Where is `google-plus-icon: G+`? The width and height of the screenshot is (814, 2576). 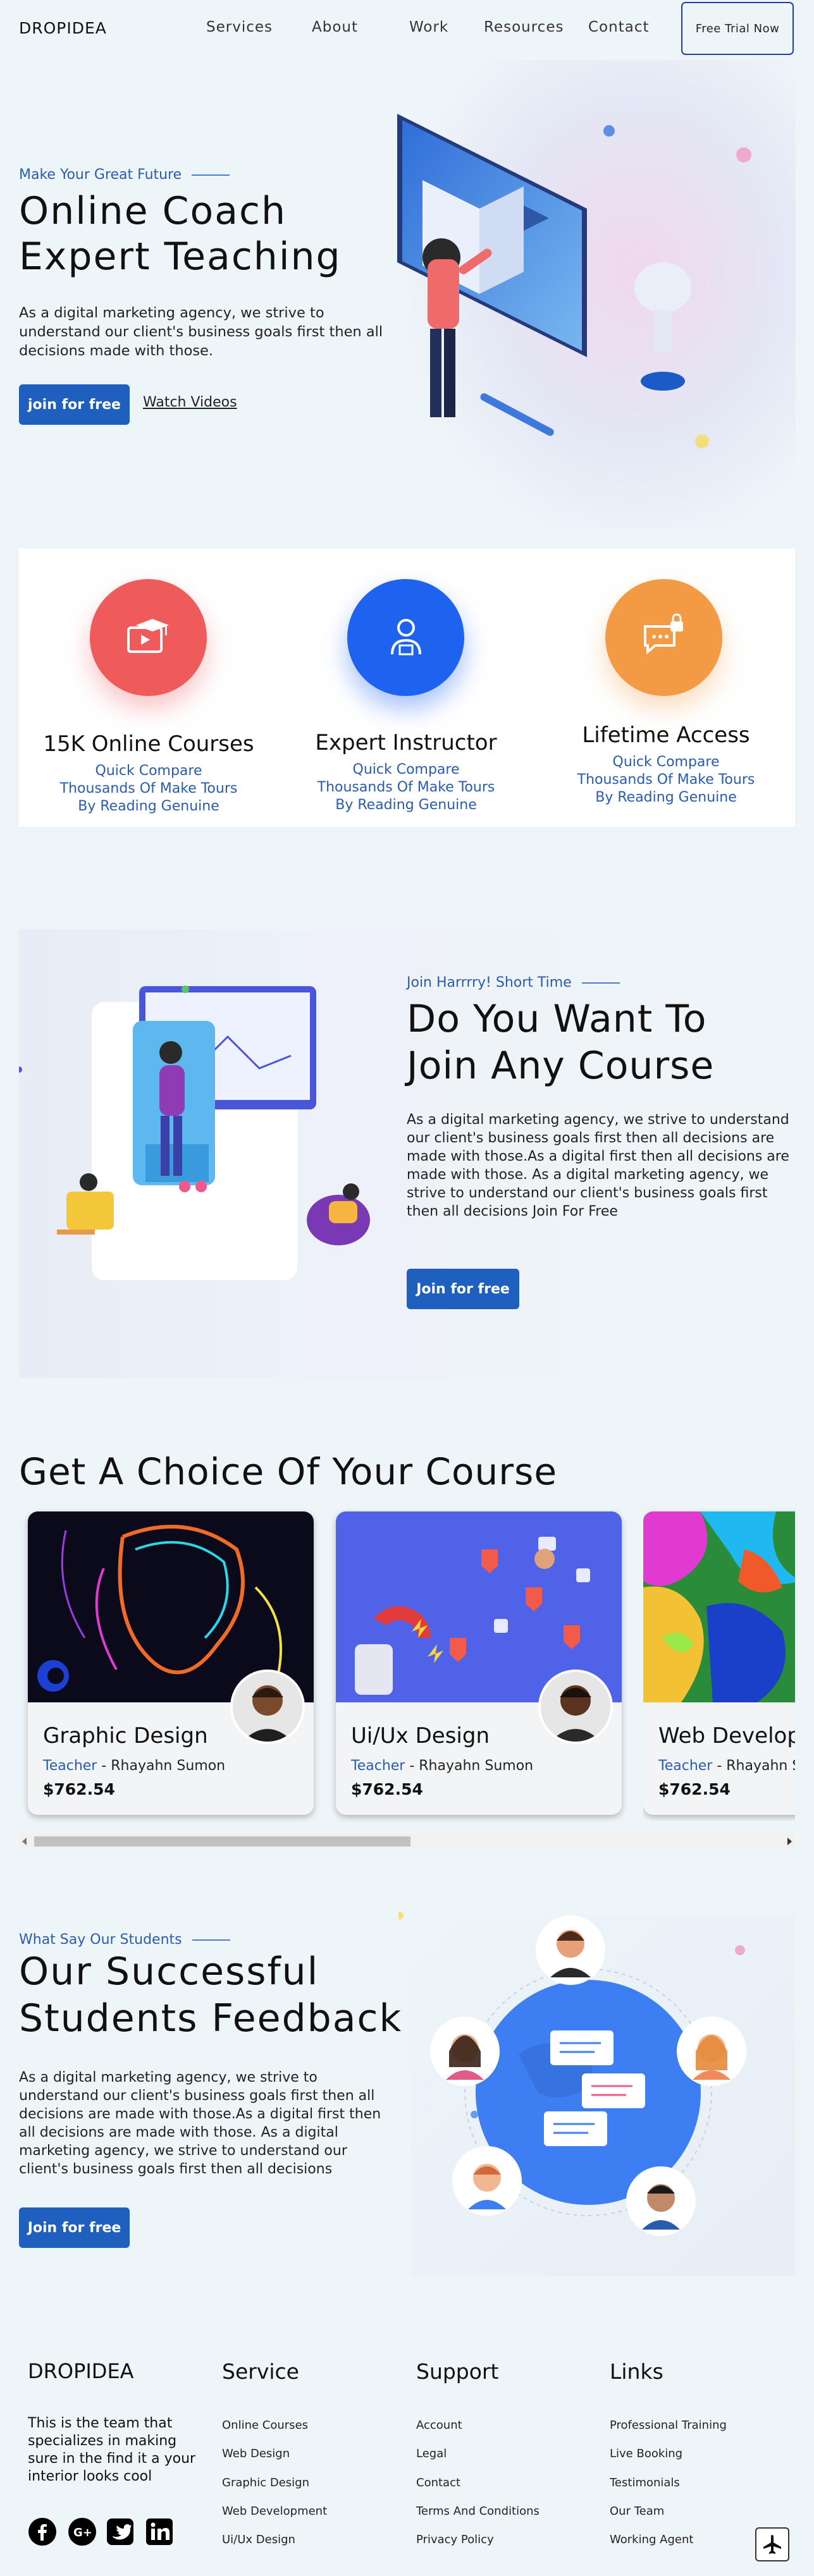 google-plus-icon: G+ is located at coordinates (82, 2531).